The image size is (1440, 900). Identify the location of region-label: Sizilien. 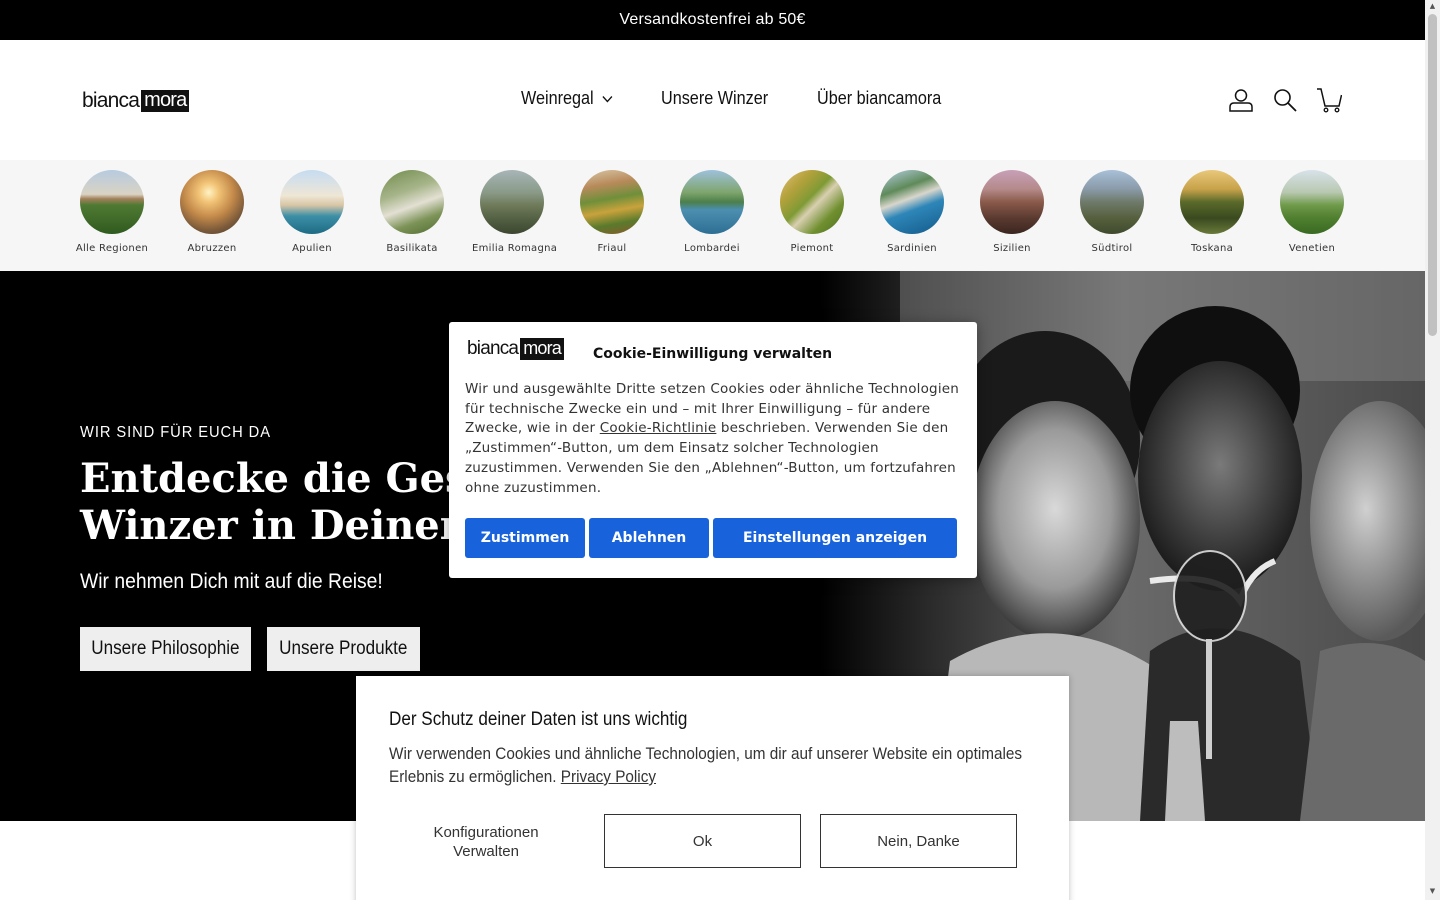
(1012, 248).